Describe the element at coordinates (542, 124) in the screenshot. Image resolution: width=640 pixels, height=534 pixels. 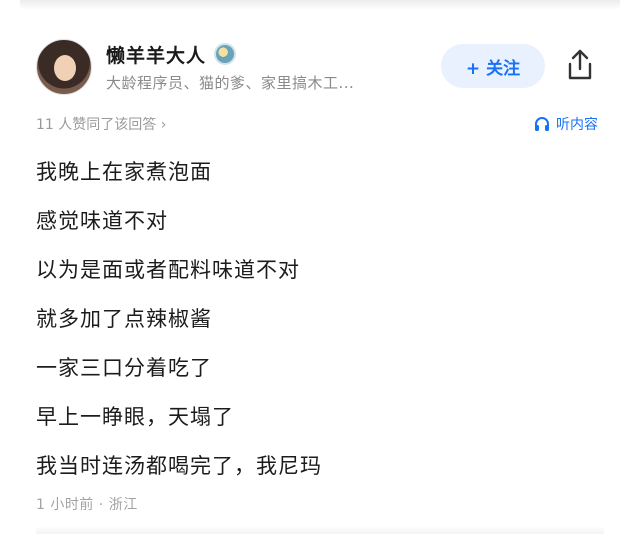
I see `headphones-icon` at that location.